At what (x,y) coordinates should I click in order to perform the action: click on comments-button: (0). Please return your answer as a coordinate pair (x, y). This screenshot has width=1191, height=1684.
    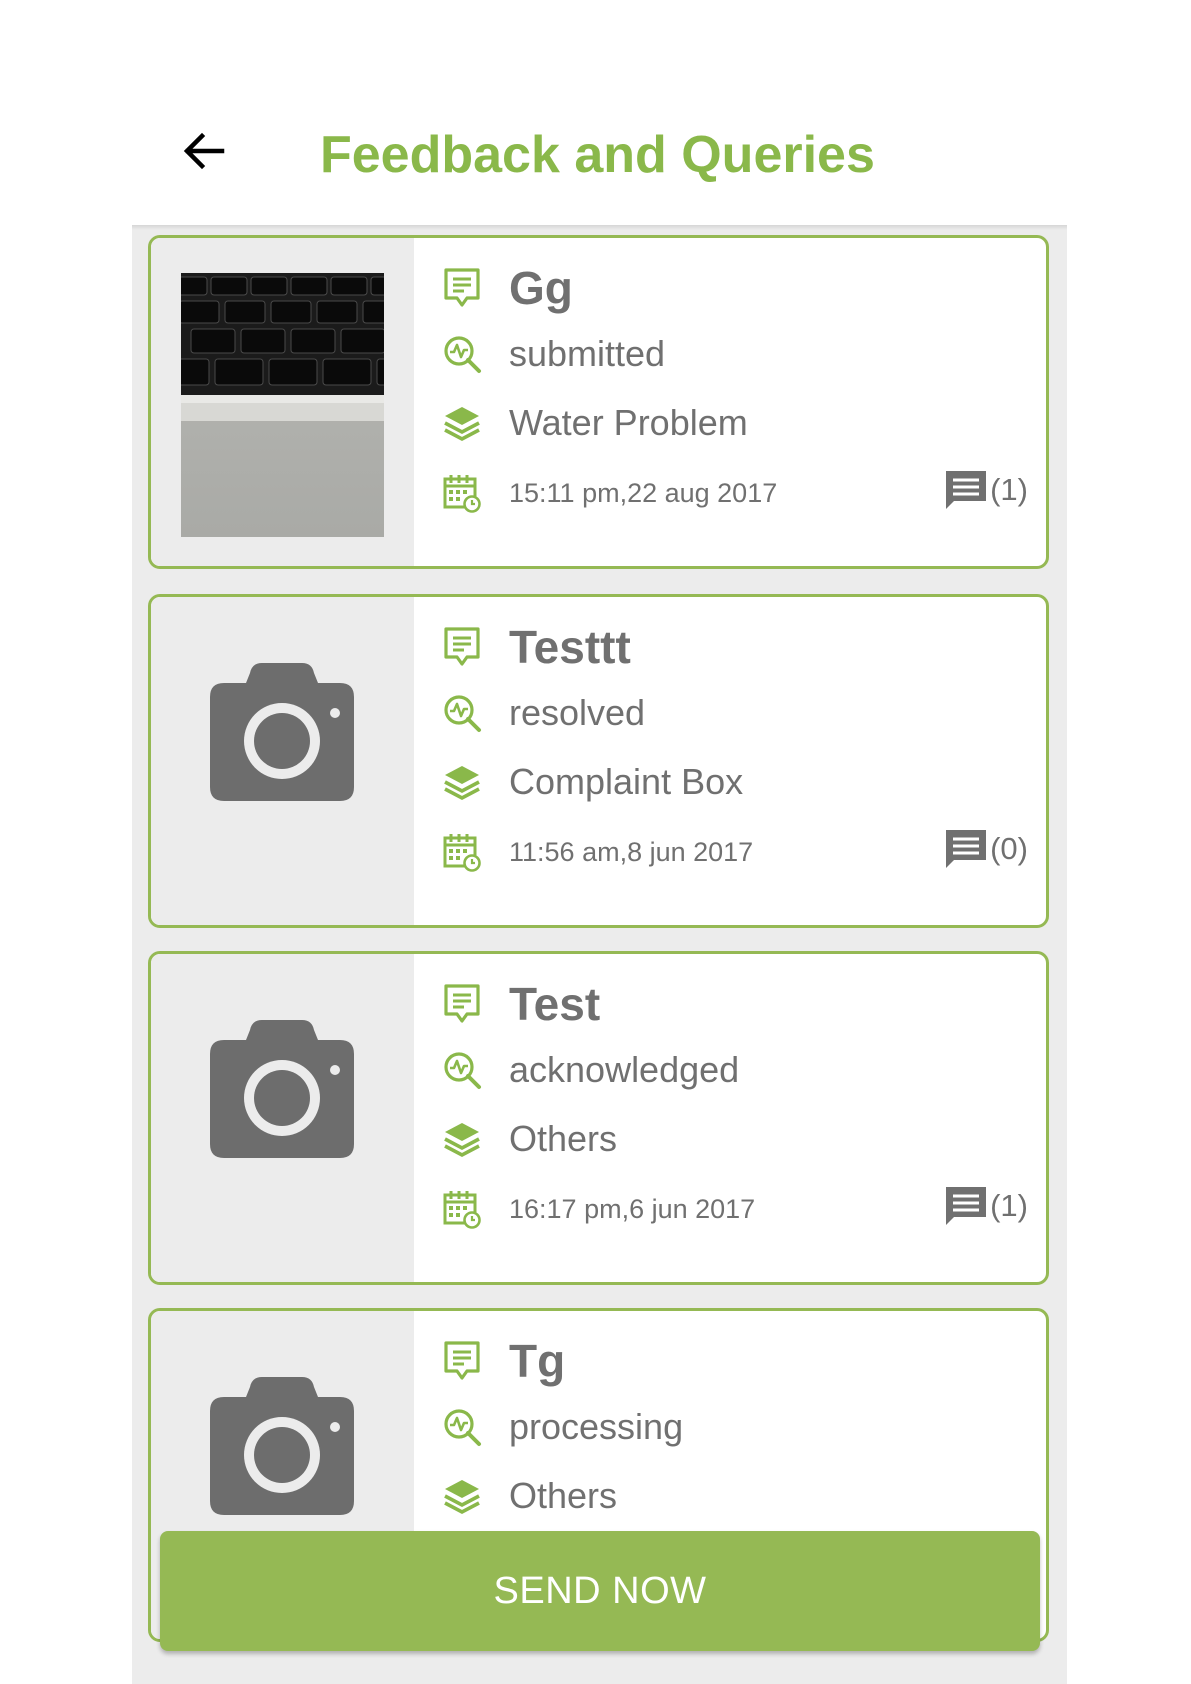
    Looking at the image, I should click on (986, 849).